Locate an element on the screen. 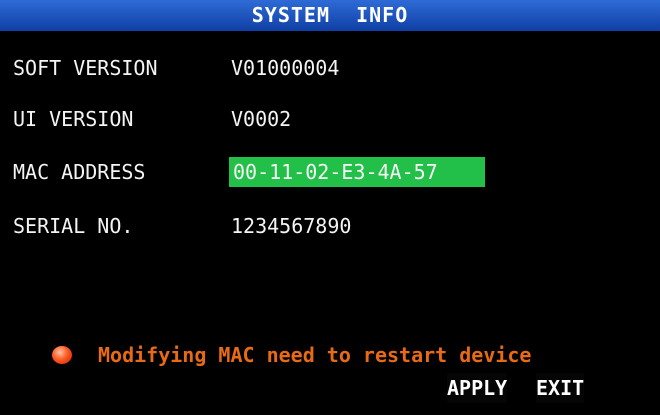  mac-address-field: 00-11-02-E3-4A-57 is located at coordinates (357, 172).